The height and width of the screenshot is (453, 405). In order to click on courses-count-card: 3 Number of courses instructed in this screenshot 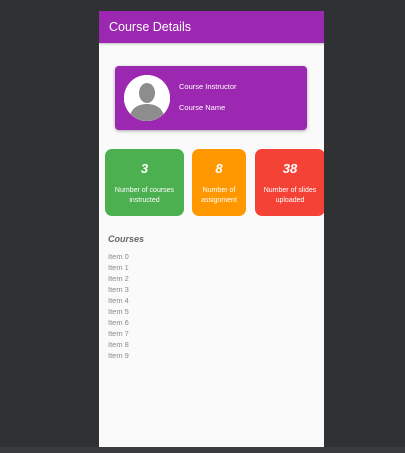, I will do `click(144, 182)`.